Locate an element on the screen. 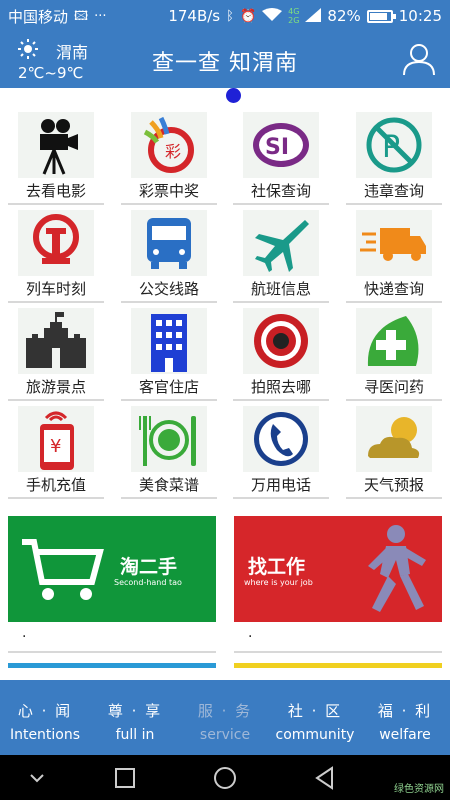 The width and height of the screenshot is (450, 800). service-label: 天气预报 is located at coordinates (393, 485).